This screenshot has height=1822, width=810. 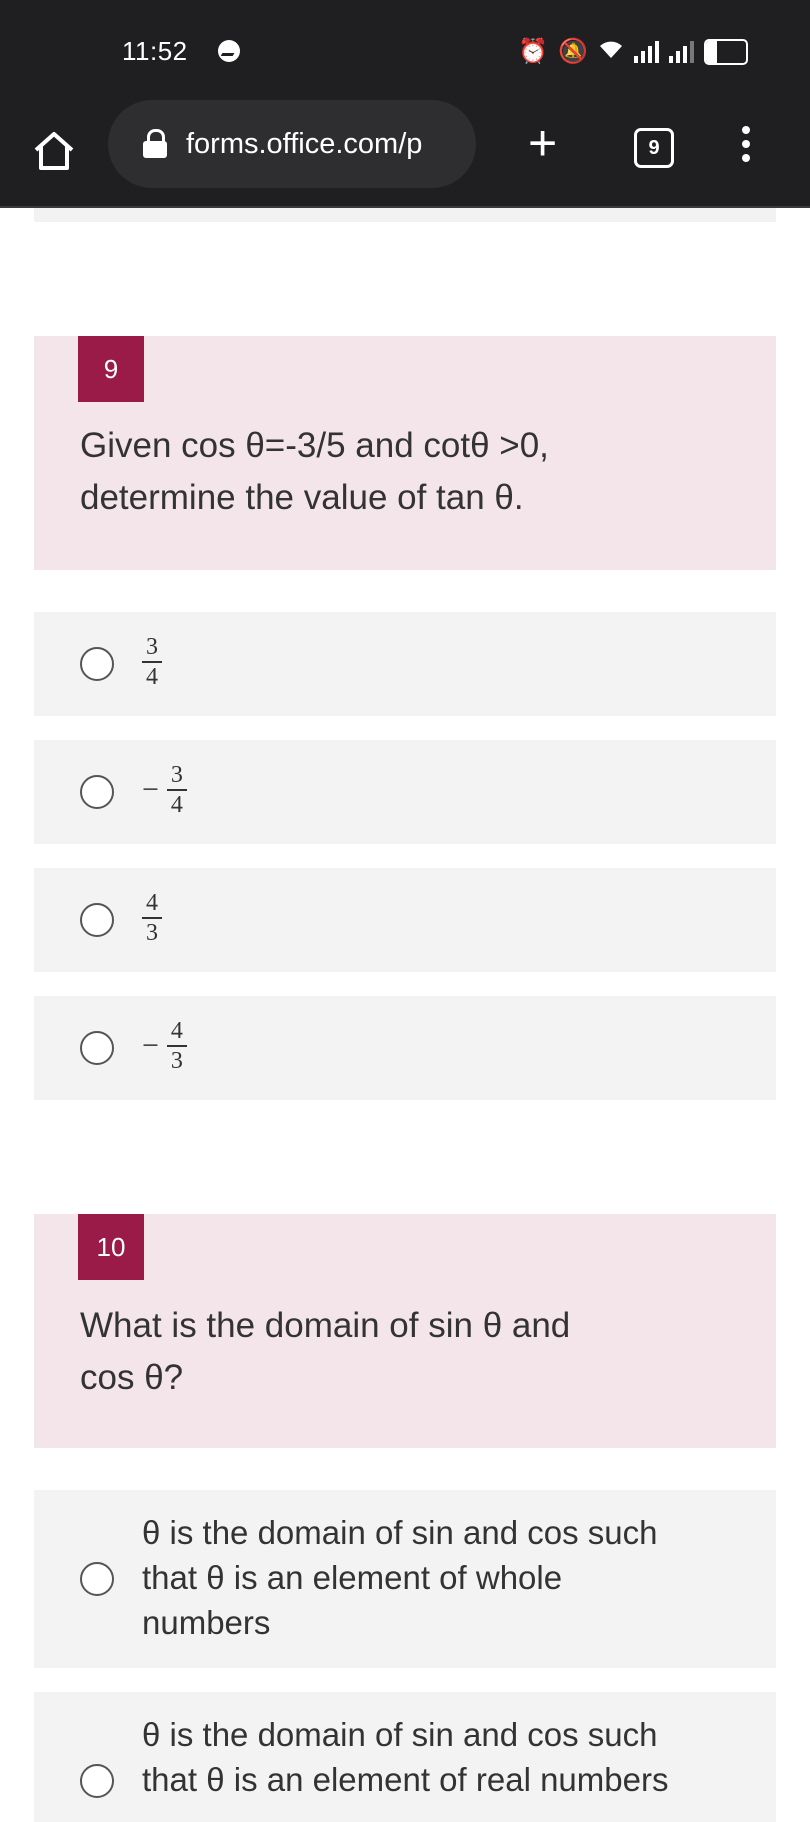 I want to click on option-fraction: 34, so click(x=152, y=662).